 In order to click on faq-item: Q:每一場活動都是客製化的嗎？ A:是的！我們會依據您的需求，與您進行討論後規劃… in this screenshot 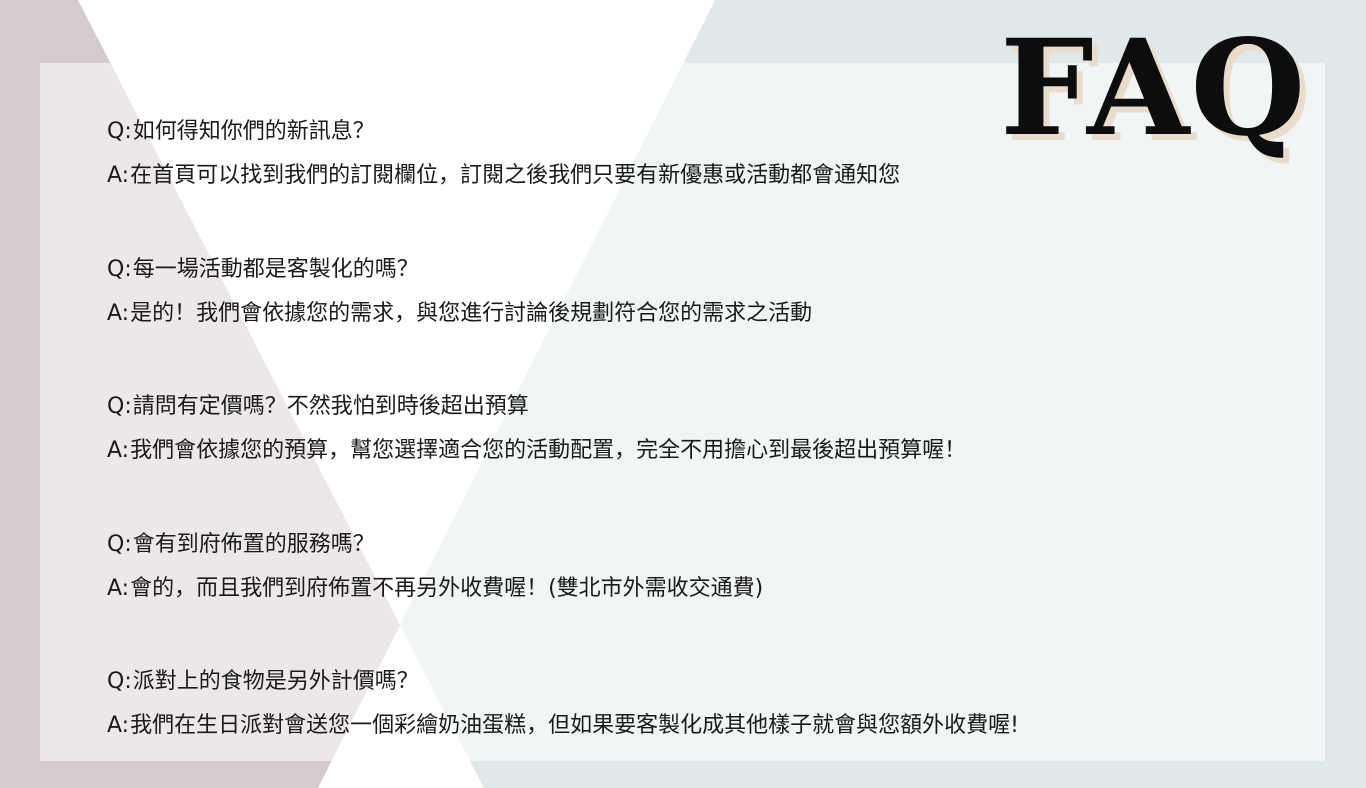, I will do `click(682, 317)`.